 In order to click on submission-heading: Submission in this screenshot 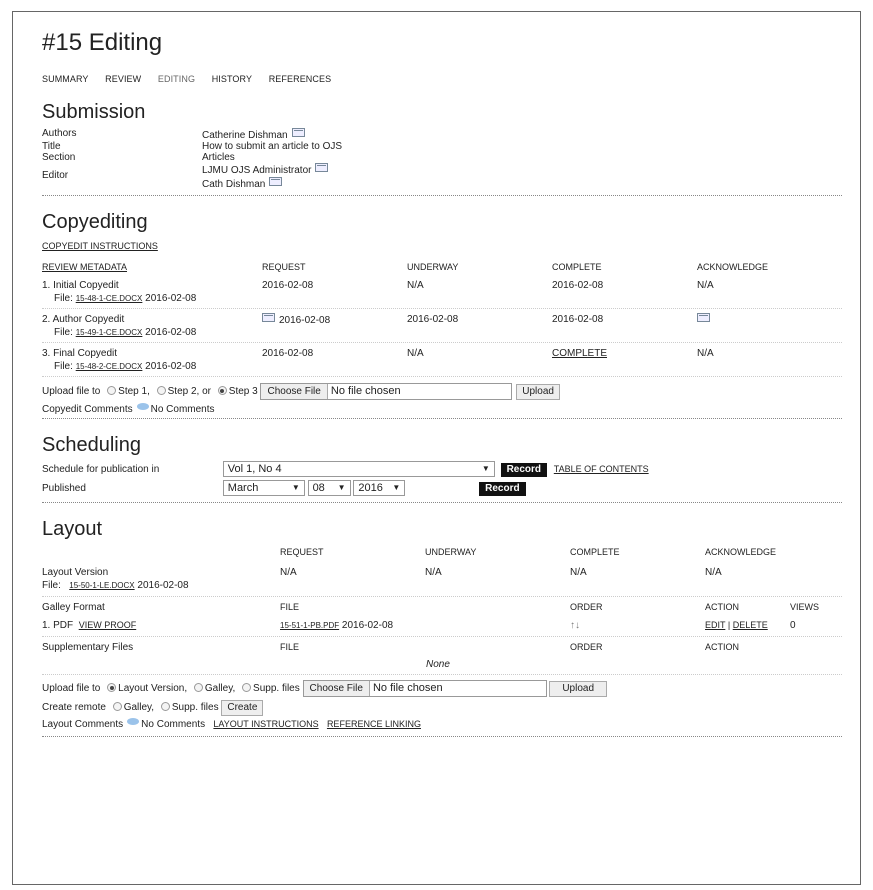, I will do `click(94, 112)`.